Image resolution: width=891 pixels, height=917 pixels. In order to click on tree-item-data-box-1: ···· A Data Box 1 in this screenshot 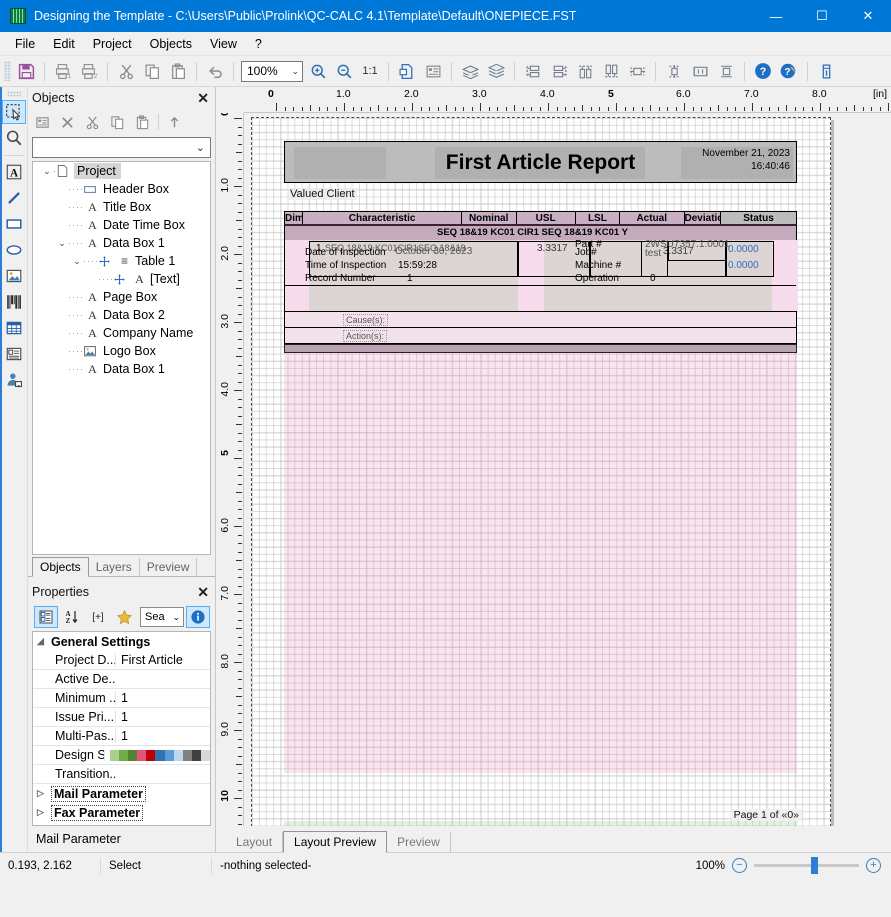, I will do `click(121, 369)`.